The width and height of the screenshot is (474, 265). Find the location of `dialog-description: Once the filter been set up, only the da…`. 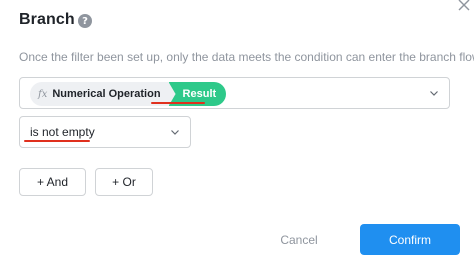

dialog-description: Once the filter been set up, only the da… is located at coordinates (246, 57).